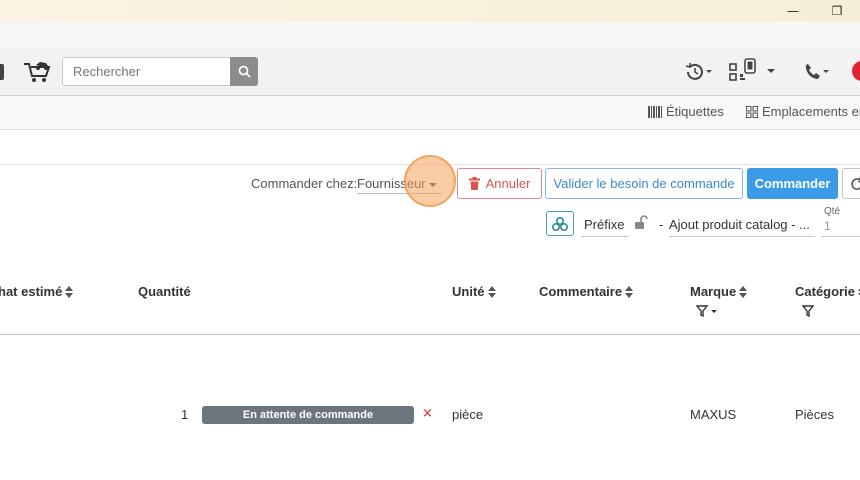  I want to click on column-header-brand: Marque, so click(719, 291).